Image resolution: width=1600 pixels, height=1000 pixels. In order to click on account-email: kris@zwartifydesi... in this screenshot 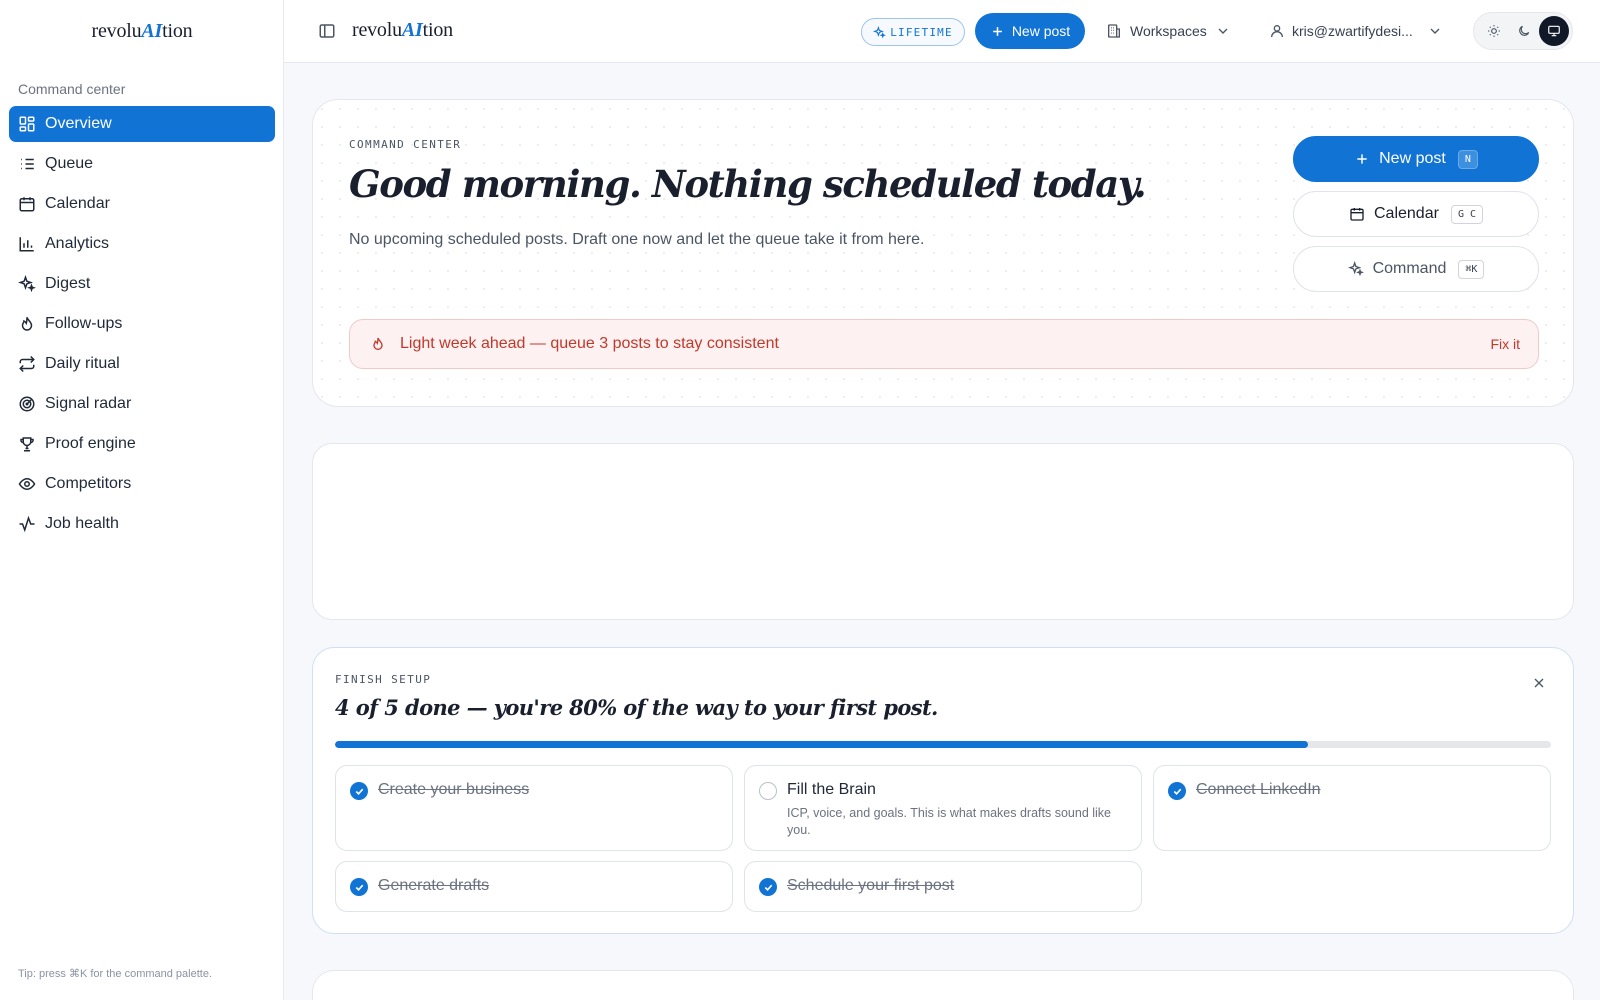, I will do `click(1352, 31)`.